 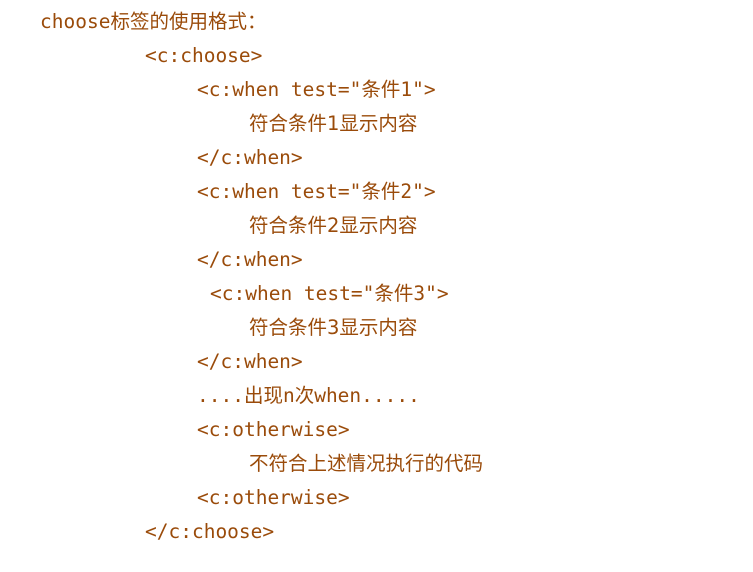 I want to click on code-line-when-3-content: 符合条件3显示内容, so click(x=333, y=327).